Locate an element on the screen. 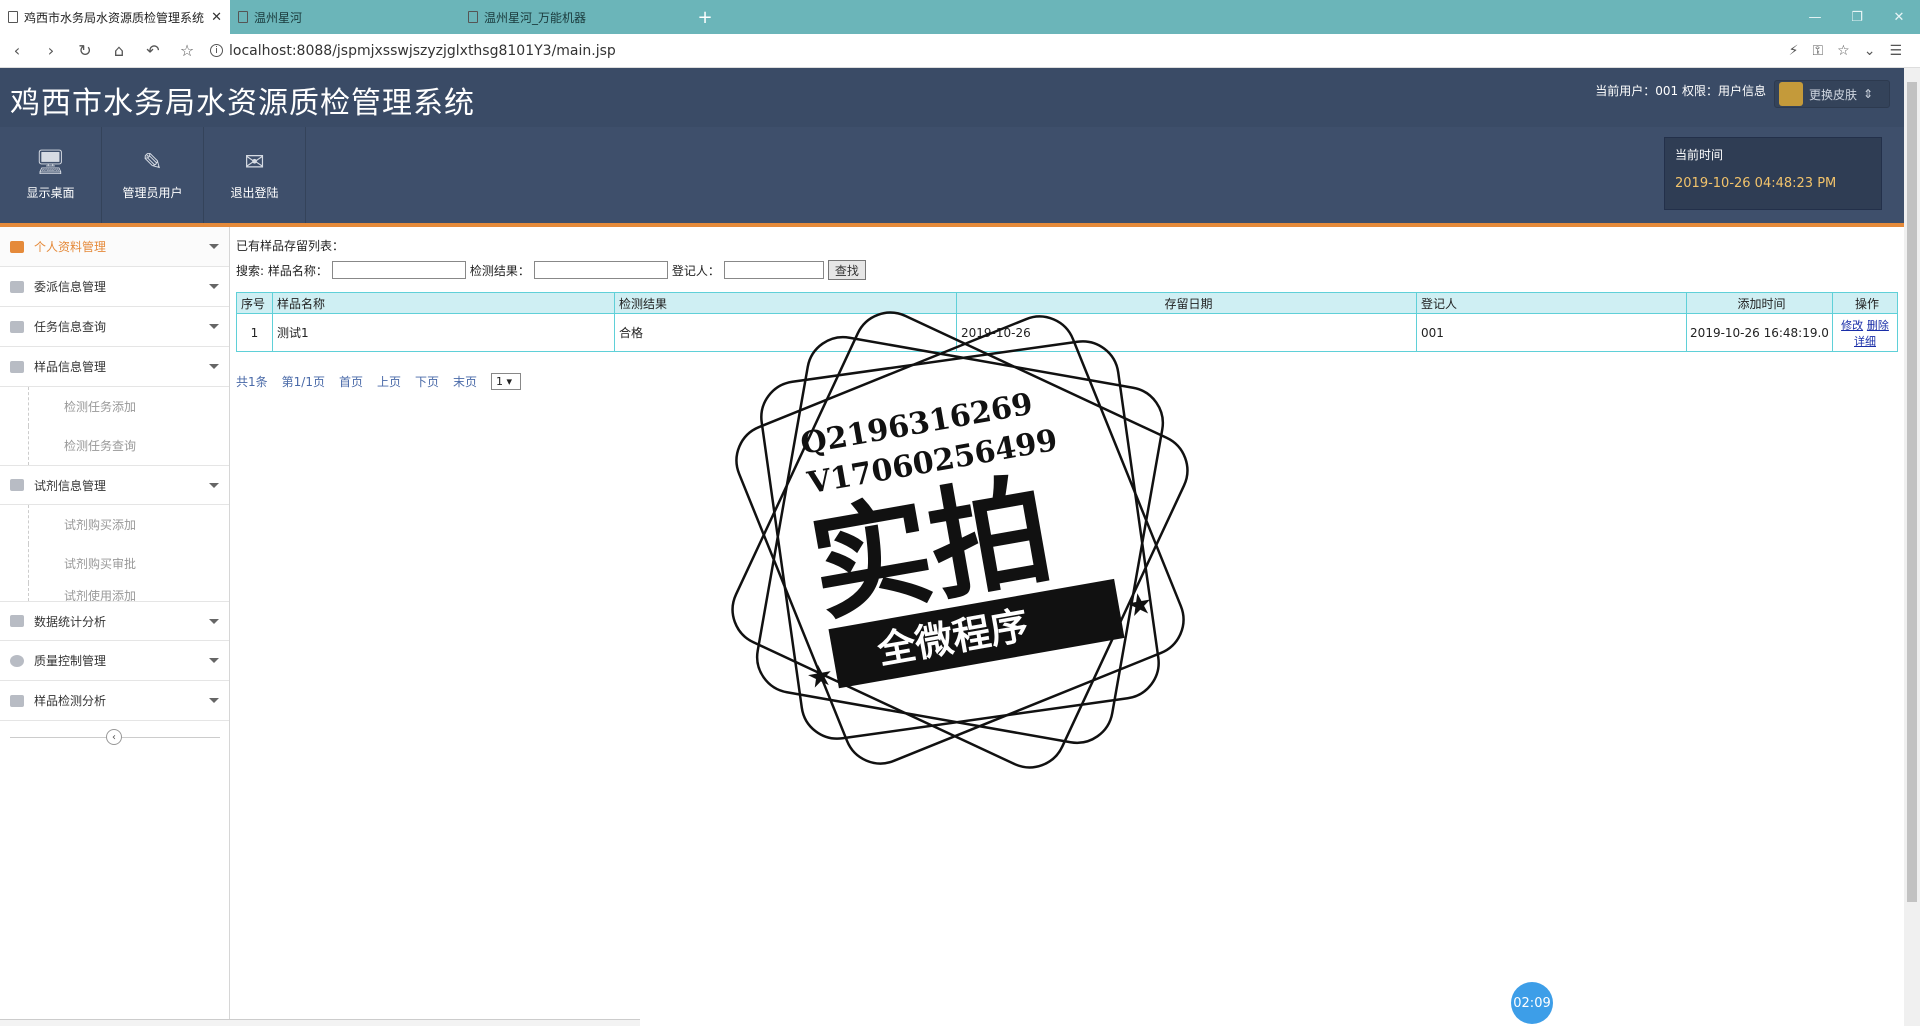  address-actions: ⚡ ⚿ ☆ ⌄ ☰ is located at coordinates (1854, 51).